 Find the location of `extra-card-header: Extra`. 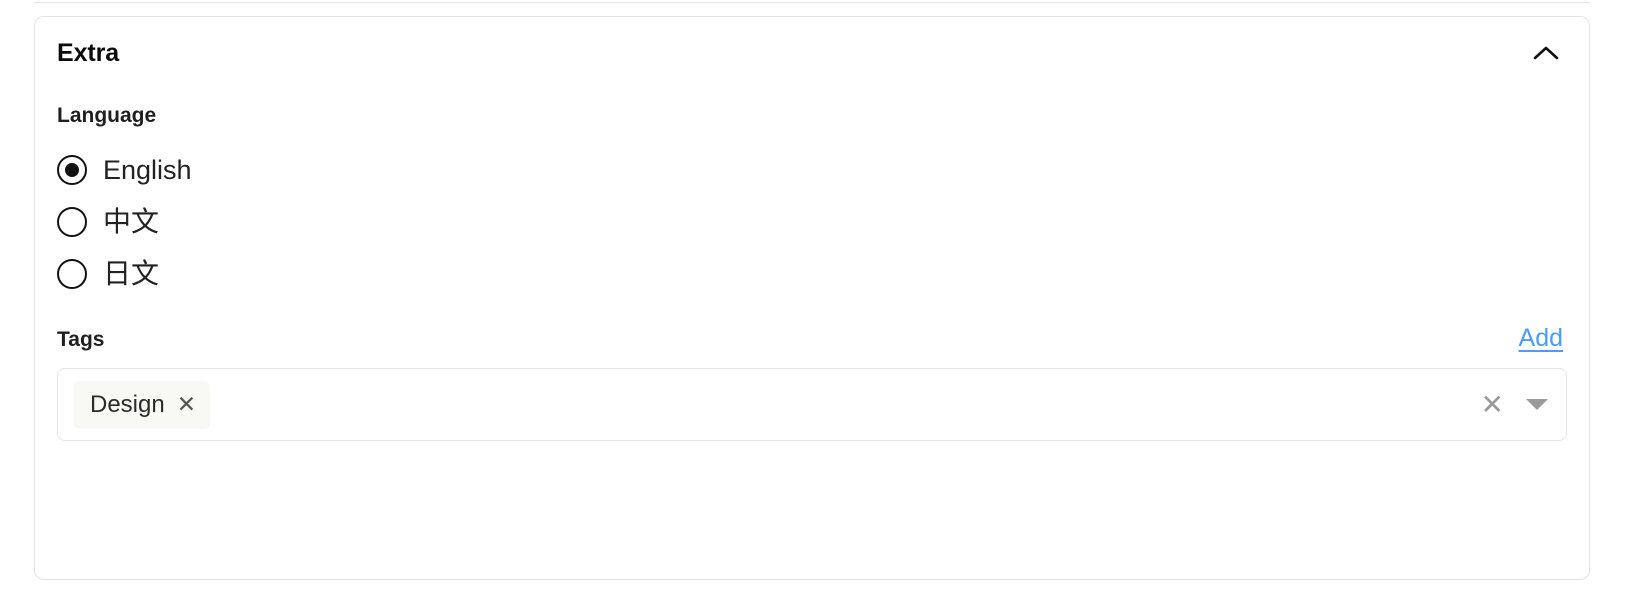

extra-card-header: Extra is located at coordinates (812, 53).